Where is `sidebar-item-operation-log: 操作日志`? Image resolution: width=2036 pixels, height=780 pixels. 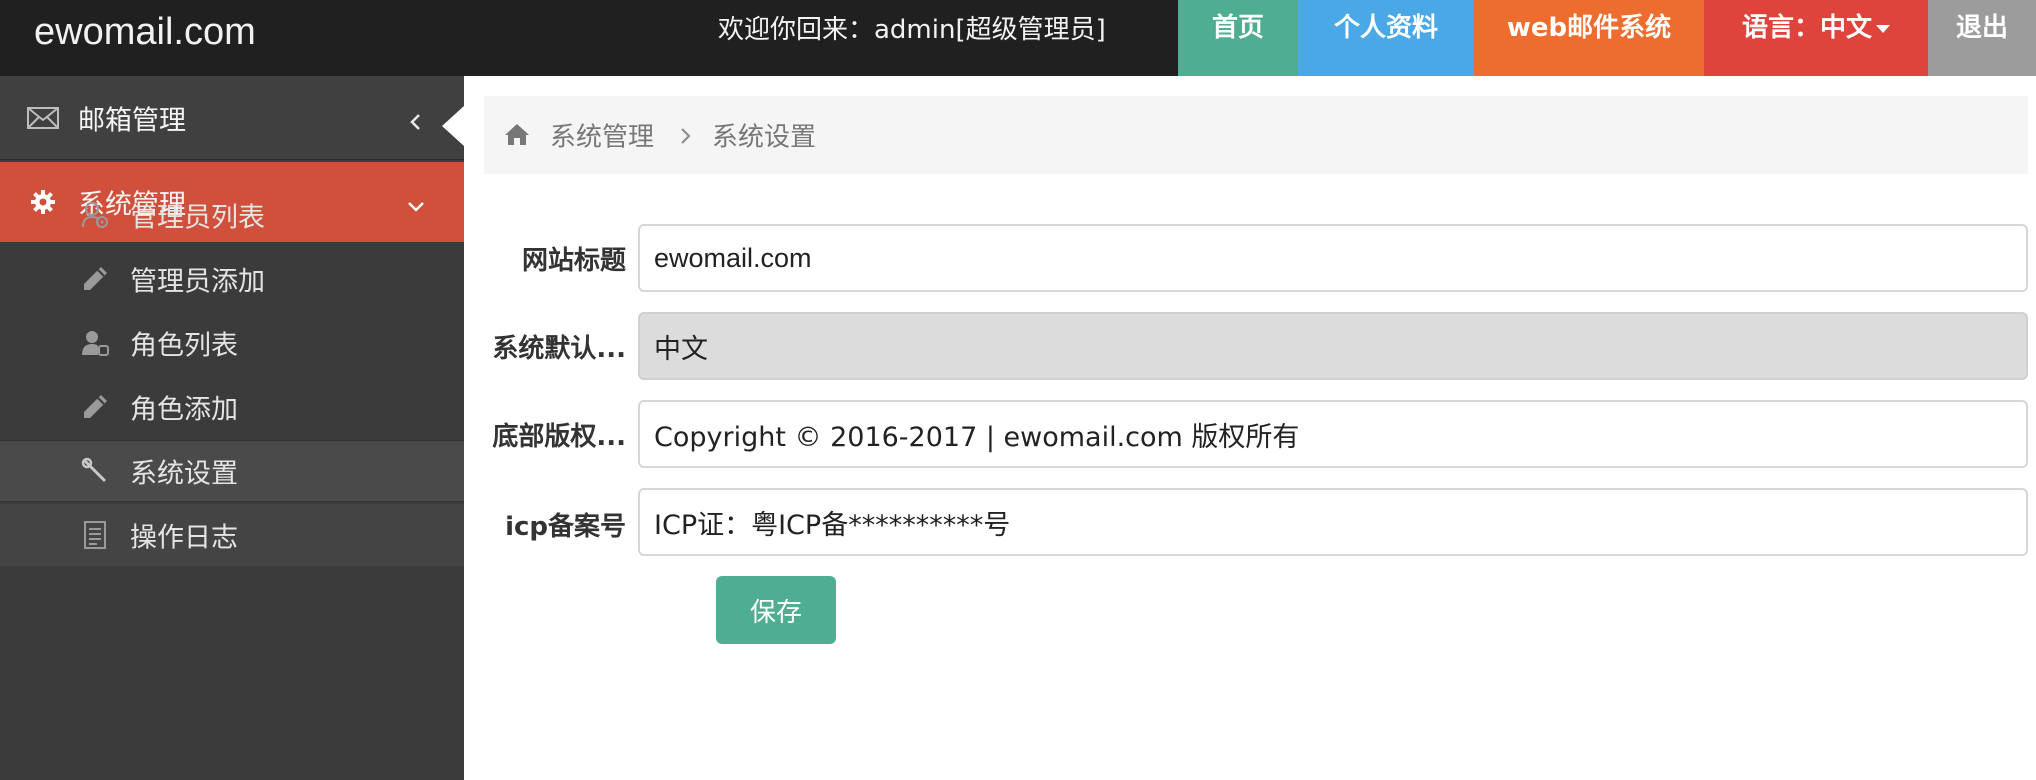
sidebar-item-operation-log: 操作日志 is located at coordinates (232, 535).